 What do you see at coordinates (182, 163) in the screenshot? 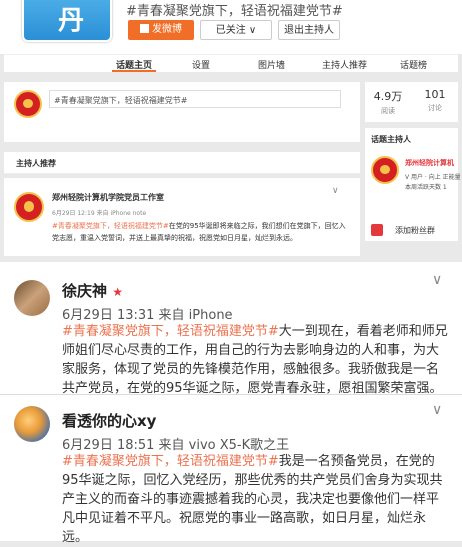
I see `host-recommend-header: 主持人推荐` at bounding box center [182, 163].